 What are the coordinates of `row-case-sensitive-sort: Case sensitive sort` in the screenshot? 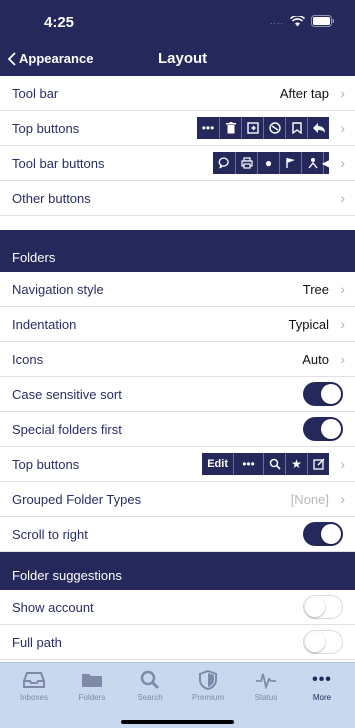 It's located at (177, 394).